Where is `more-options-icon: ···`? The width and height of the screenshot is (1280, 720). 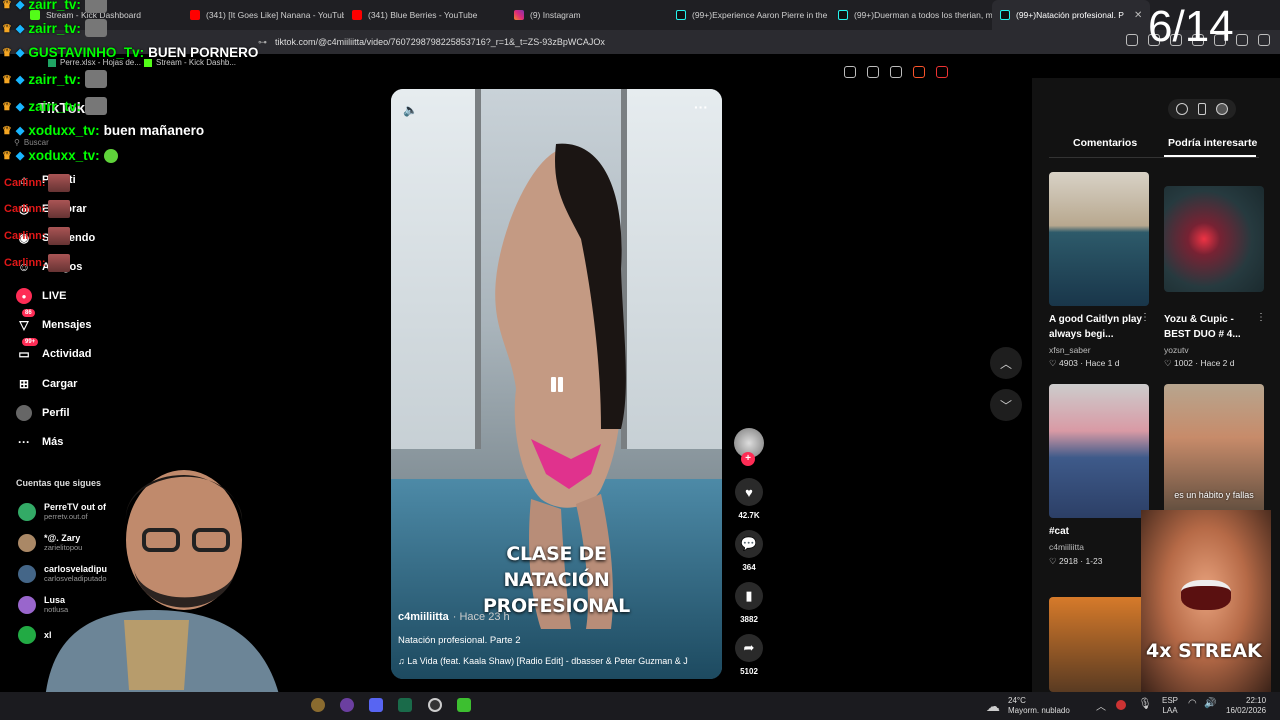
more-options-icon: ··· is located at coordinates (701, 107).